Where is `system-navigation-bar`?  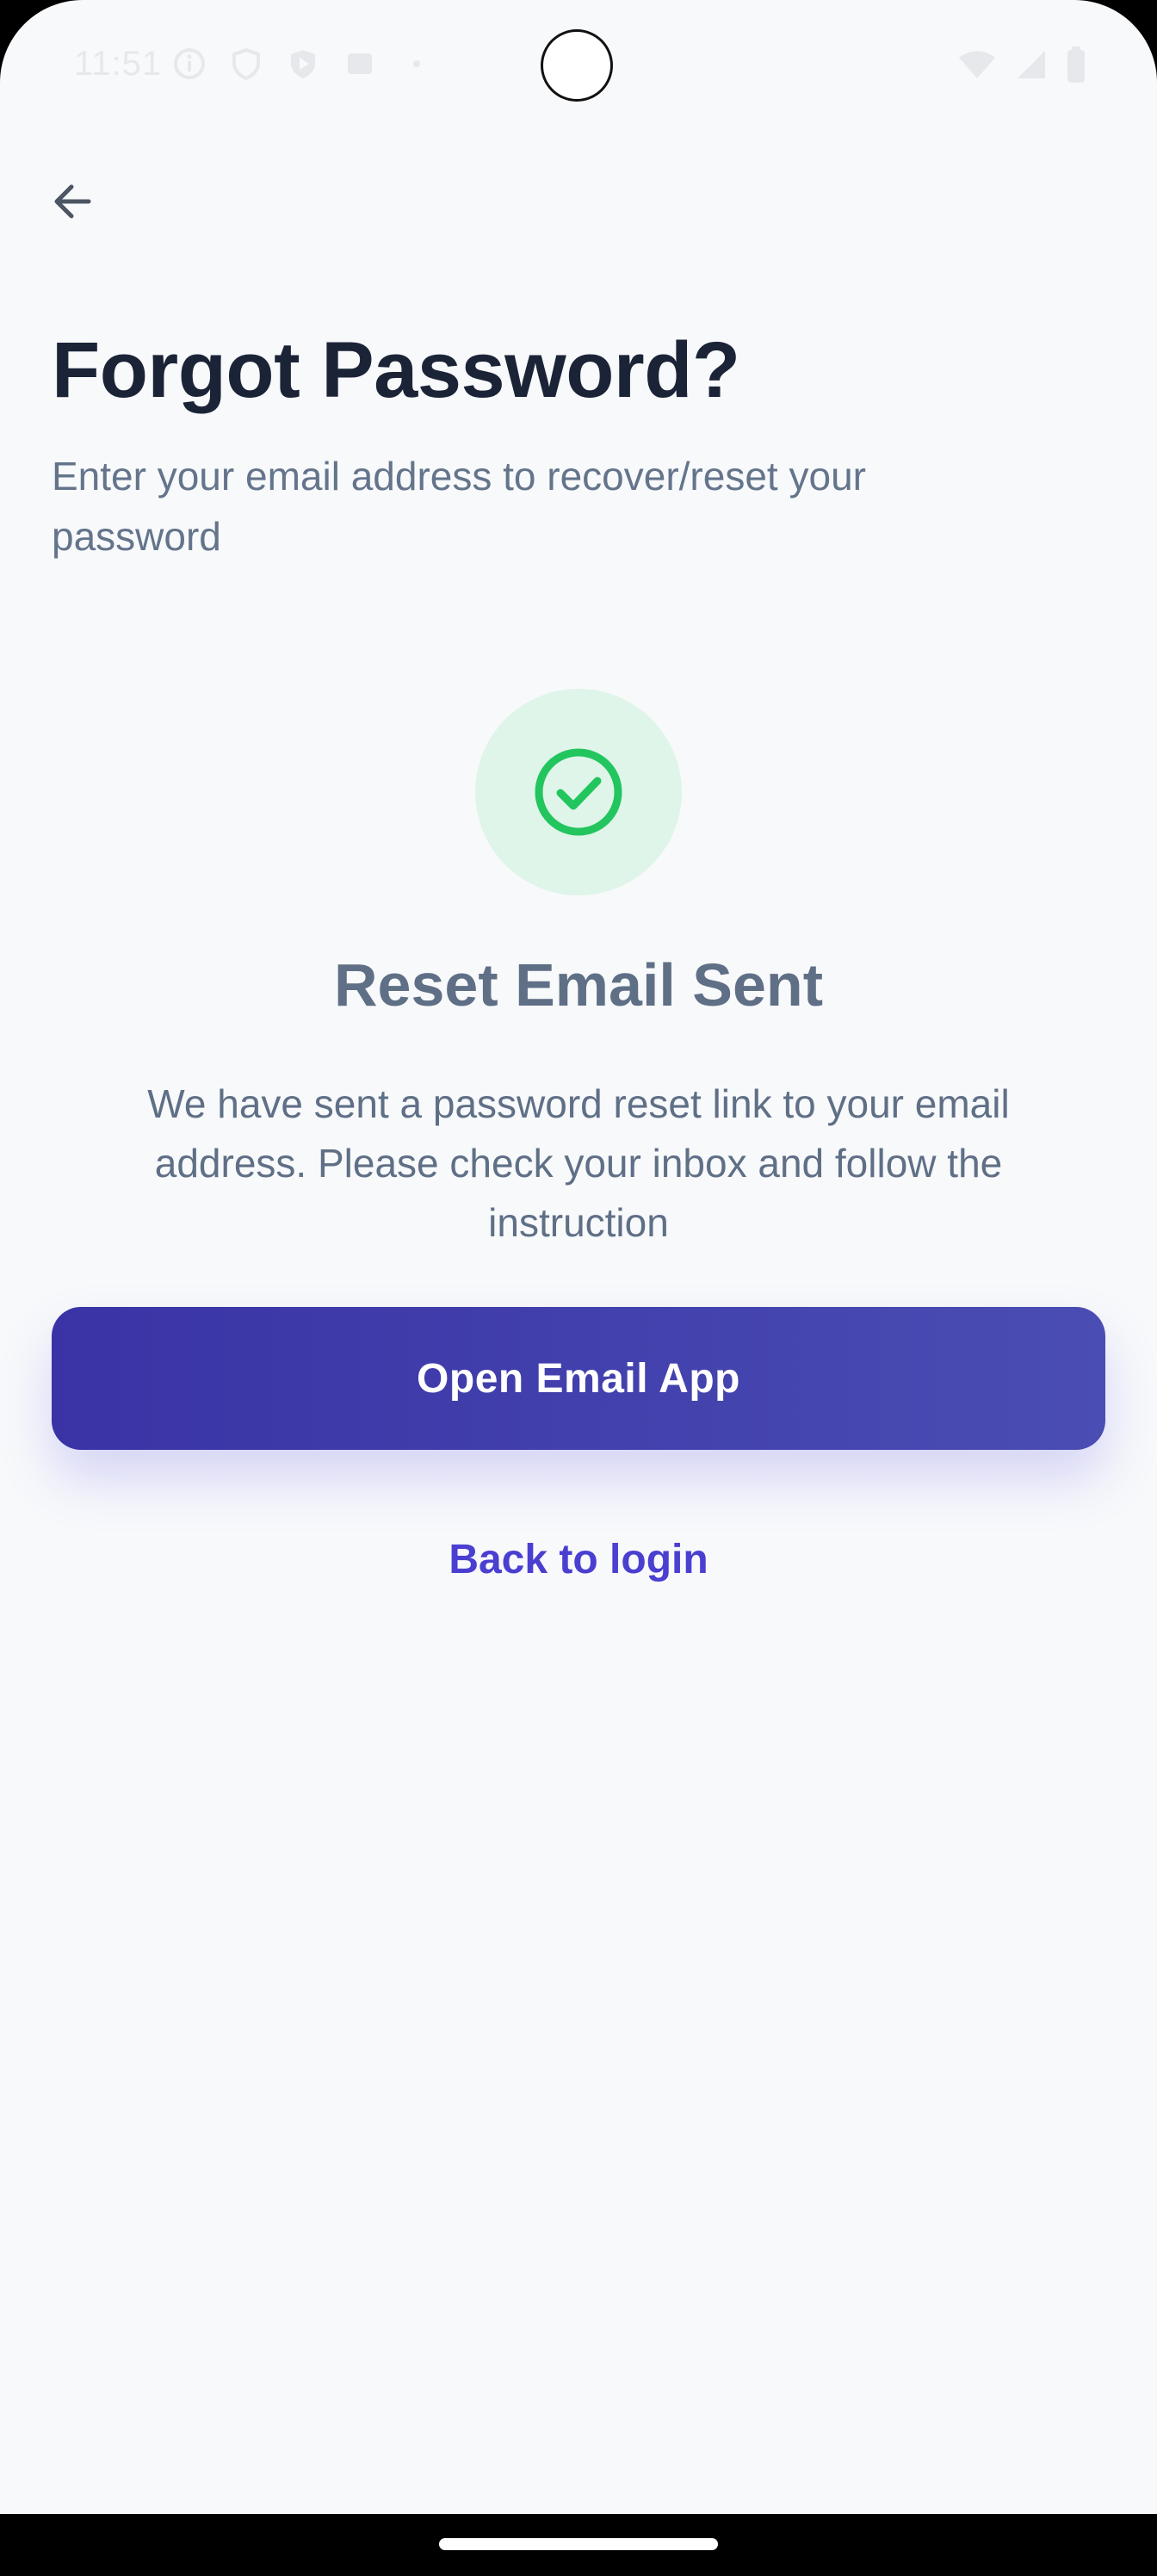
system-navigation-bar is located at coordinates (579, 2545).